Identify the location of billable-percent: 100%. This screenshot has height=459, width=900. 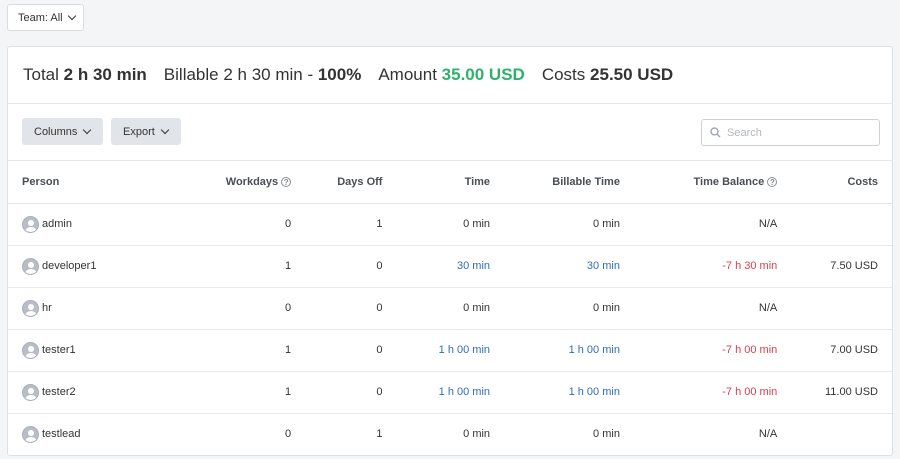
(339, 74).